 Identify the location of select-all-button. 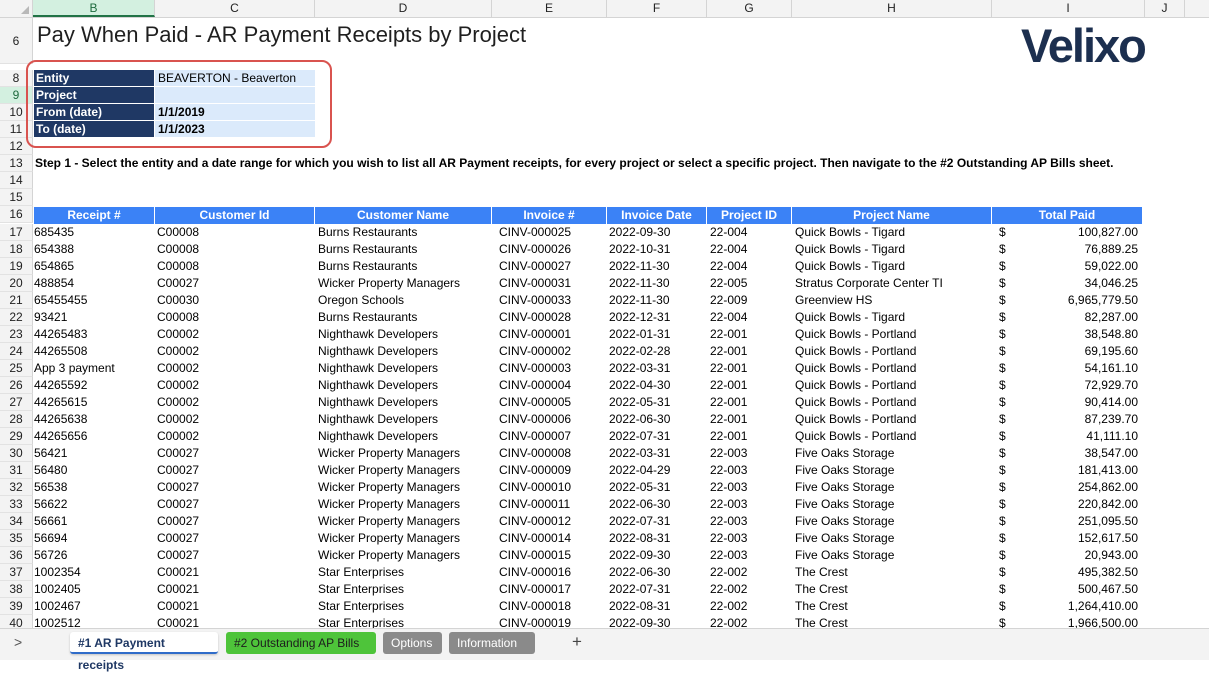
(16, 8).